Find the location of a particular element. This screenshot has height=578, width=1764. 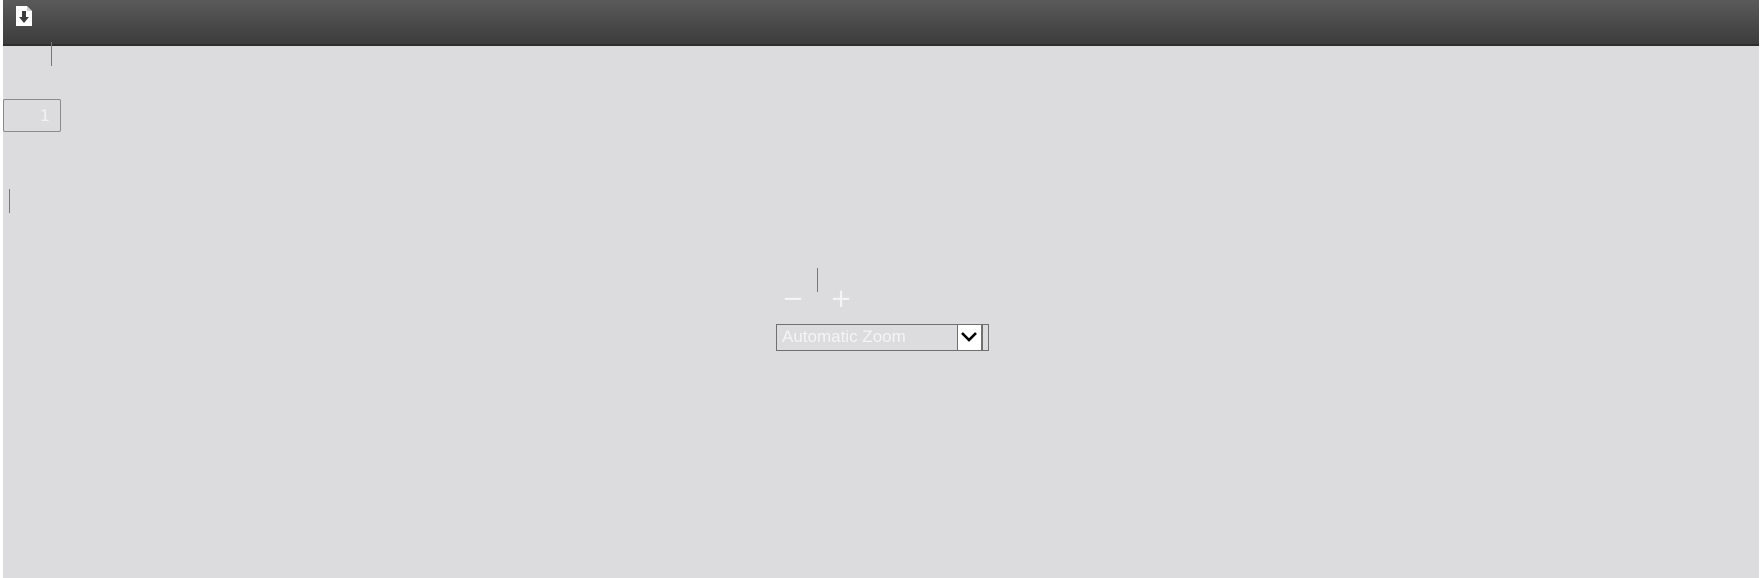

zoom-separator is located at coordinates (817, 280).